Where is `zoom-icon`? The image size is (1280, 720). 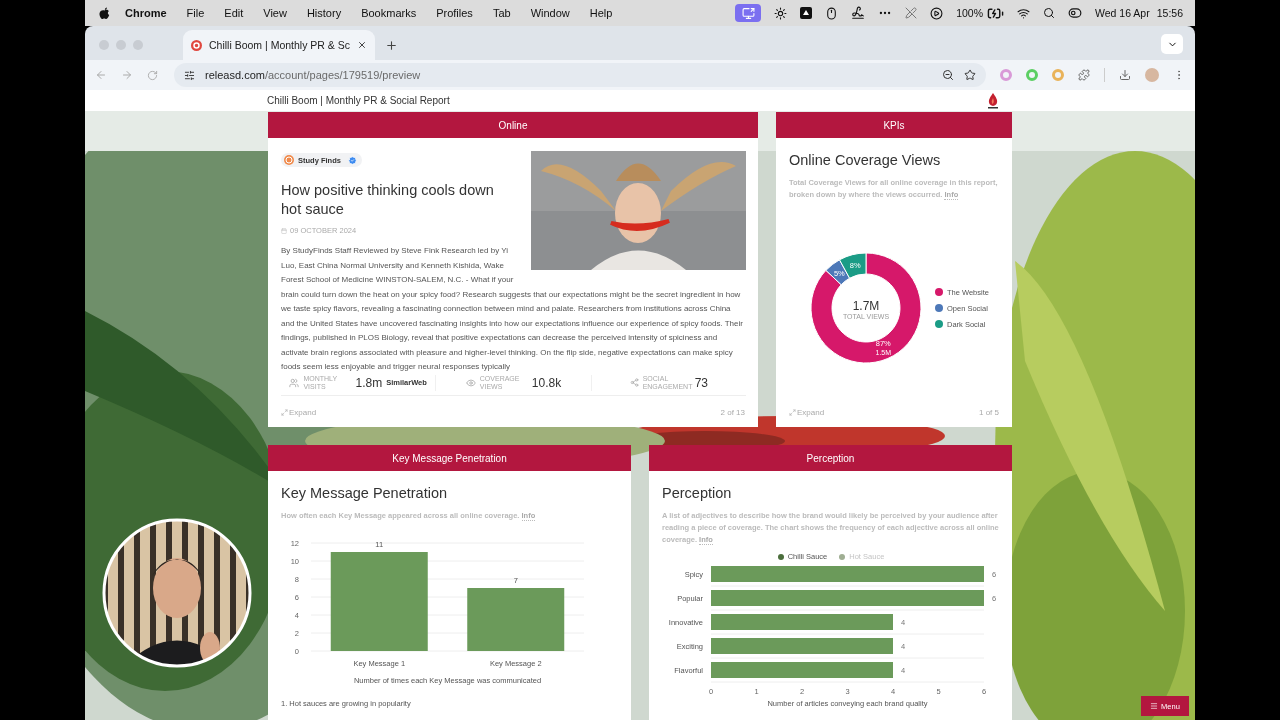
zoom-icon is located at coordinates (948, 75).